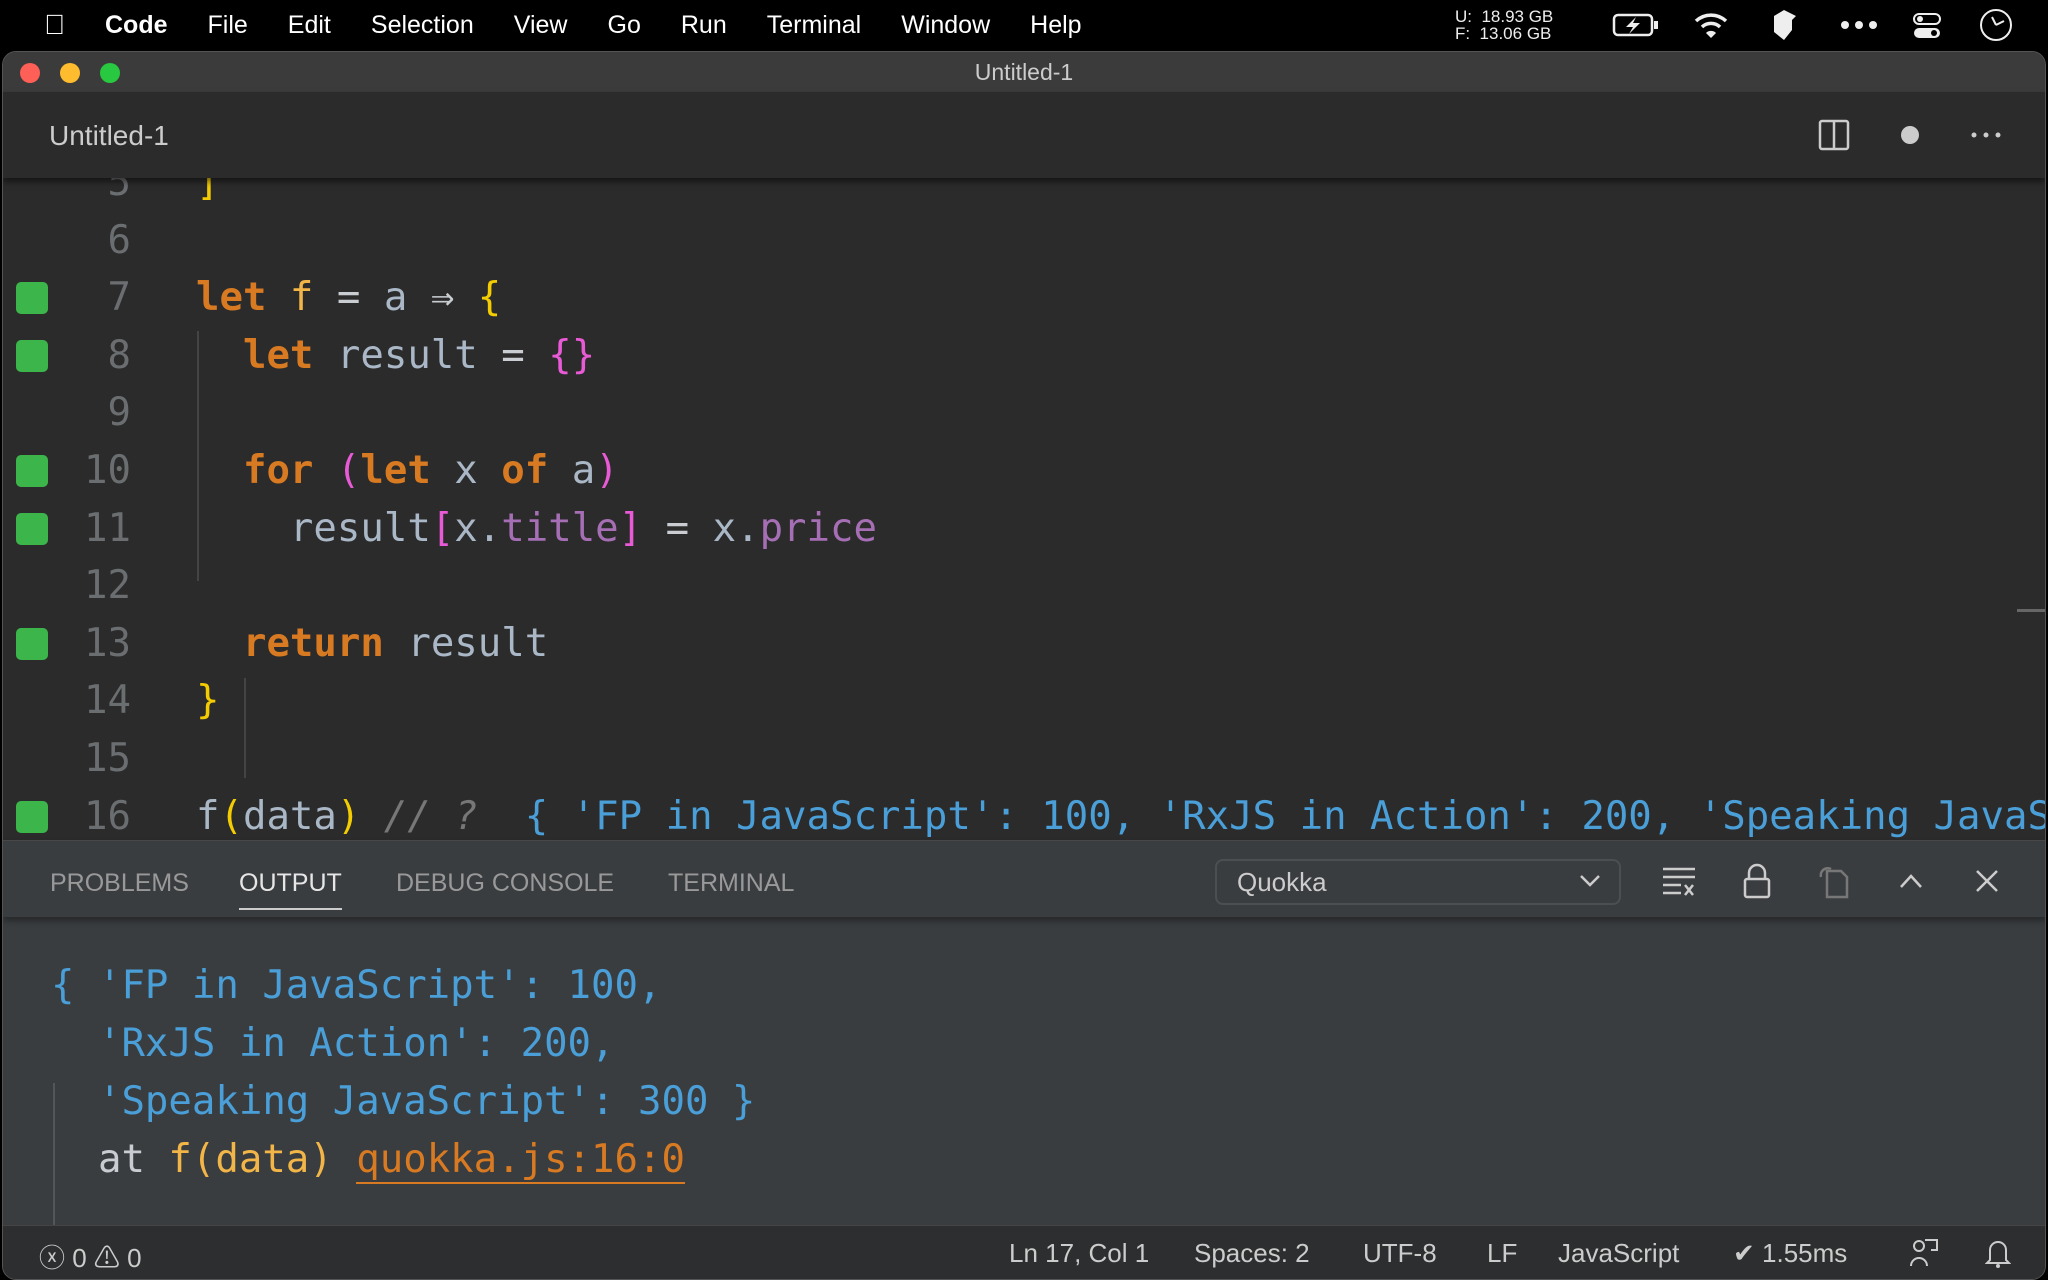 The image size is (2048, 1280). I want to click on tab-output: OUTPUT, so click(290, 889).